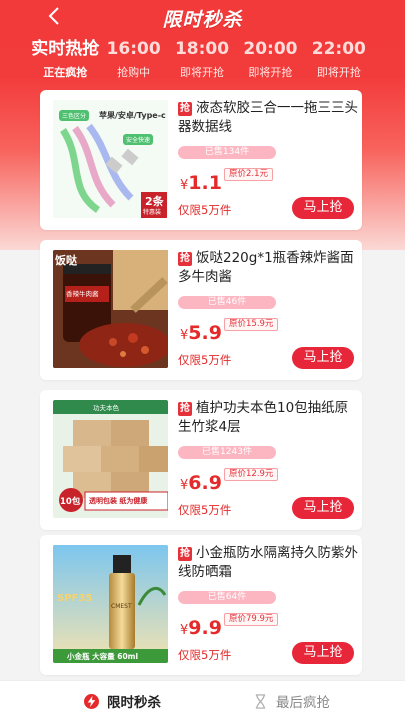  Describe the element at coordinates (202, 700) in the screenshot. I see `bottom-nav: 限时秒杀 最后疯抢` at that location.